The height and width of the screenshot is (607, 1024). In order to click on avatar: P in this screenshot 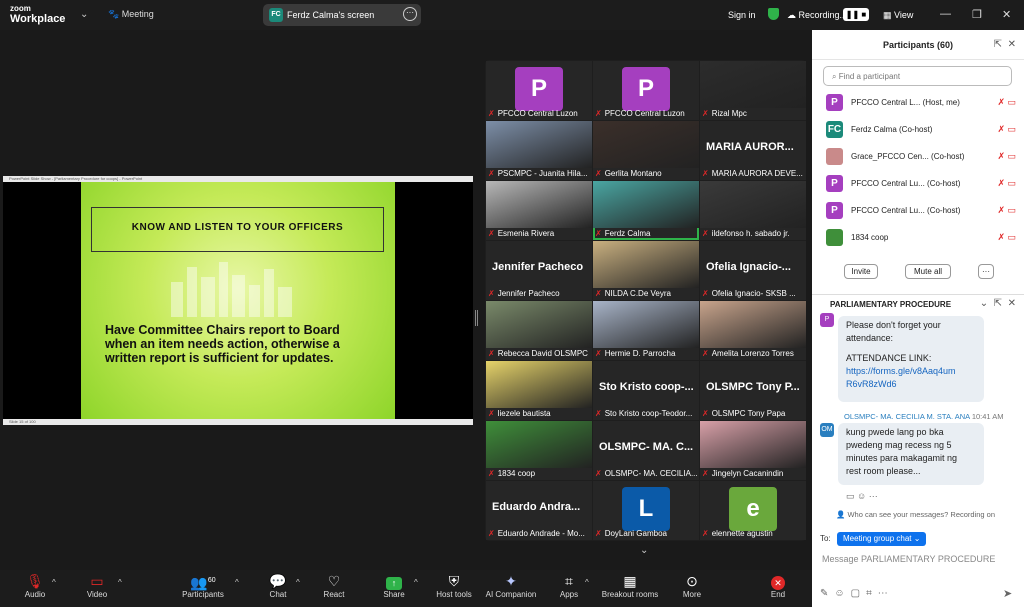, I will do `click(827, 320)`.